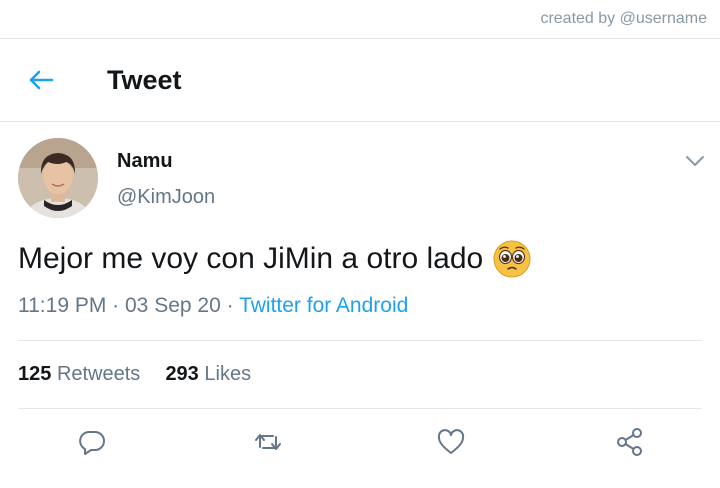 The image size is (720, 488). What do you see at coordinates (62, 305) in the screenshot?
I see `tweet-time: 11:19 PM` at bounding box center [62, 305].